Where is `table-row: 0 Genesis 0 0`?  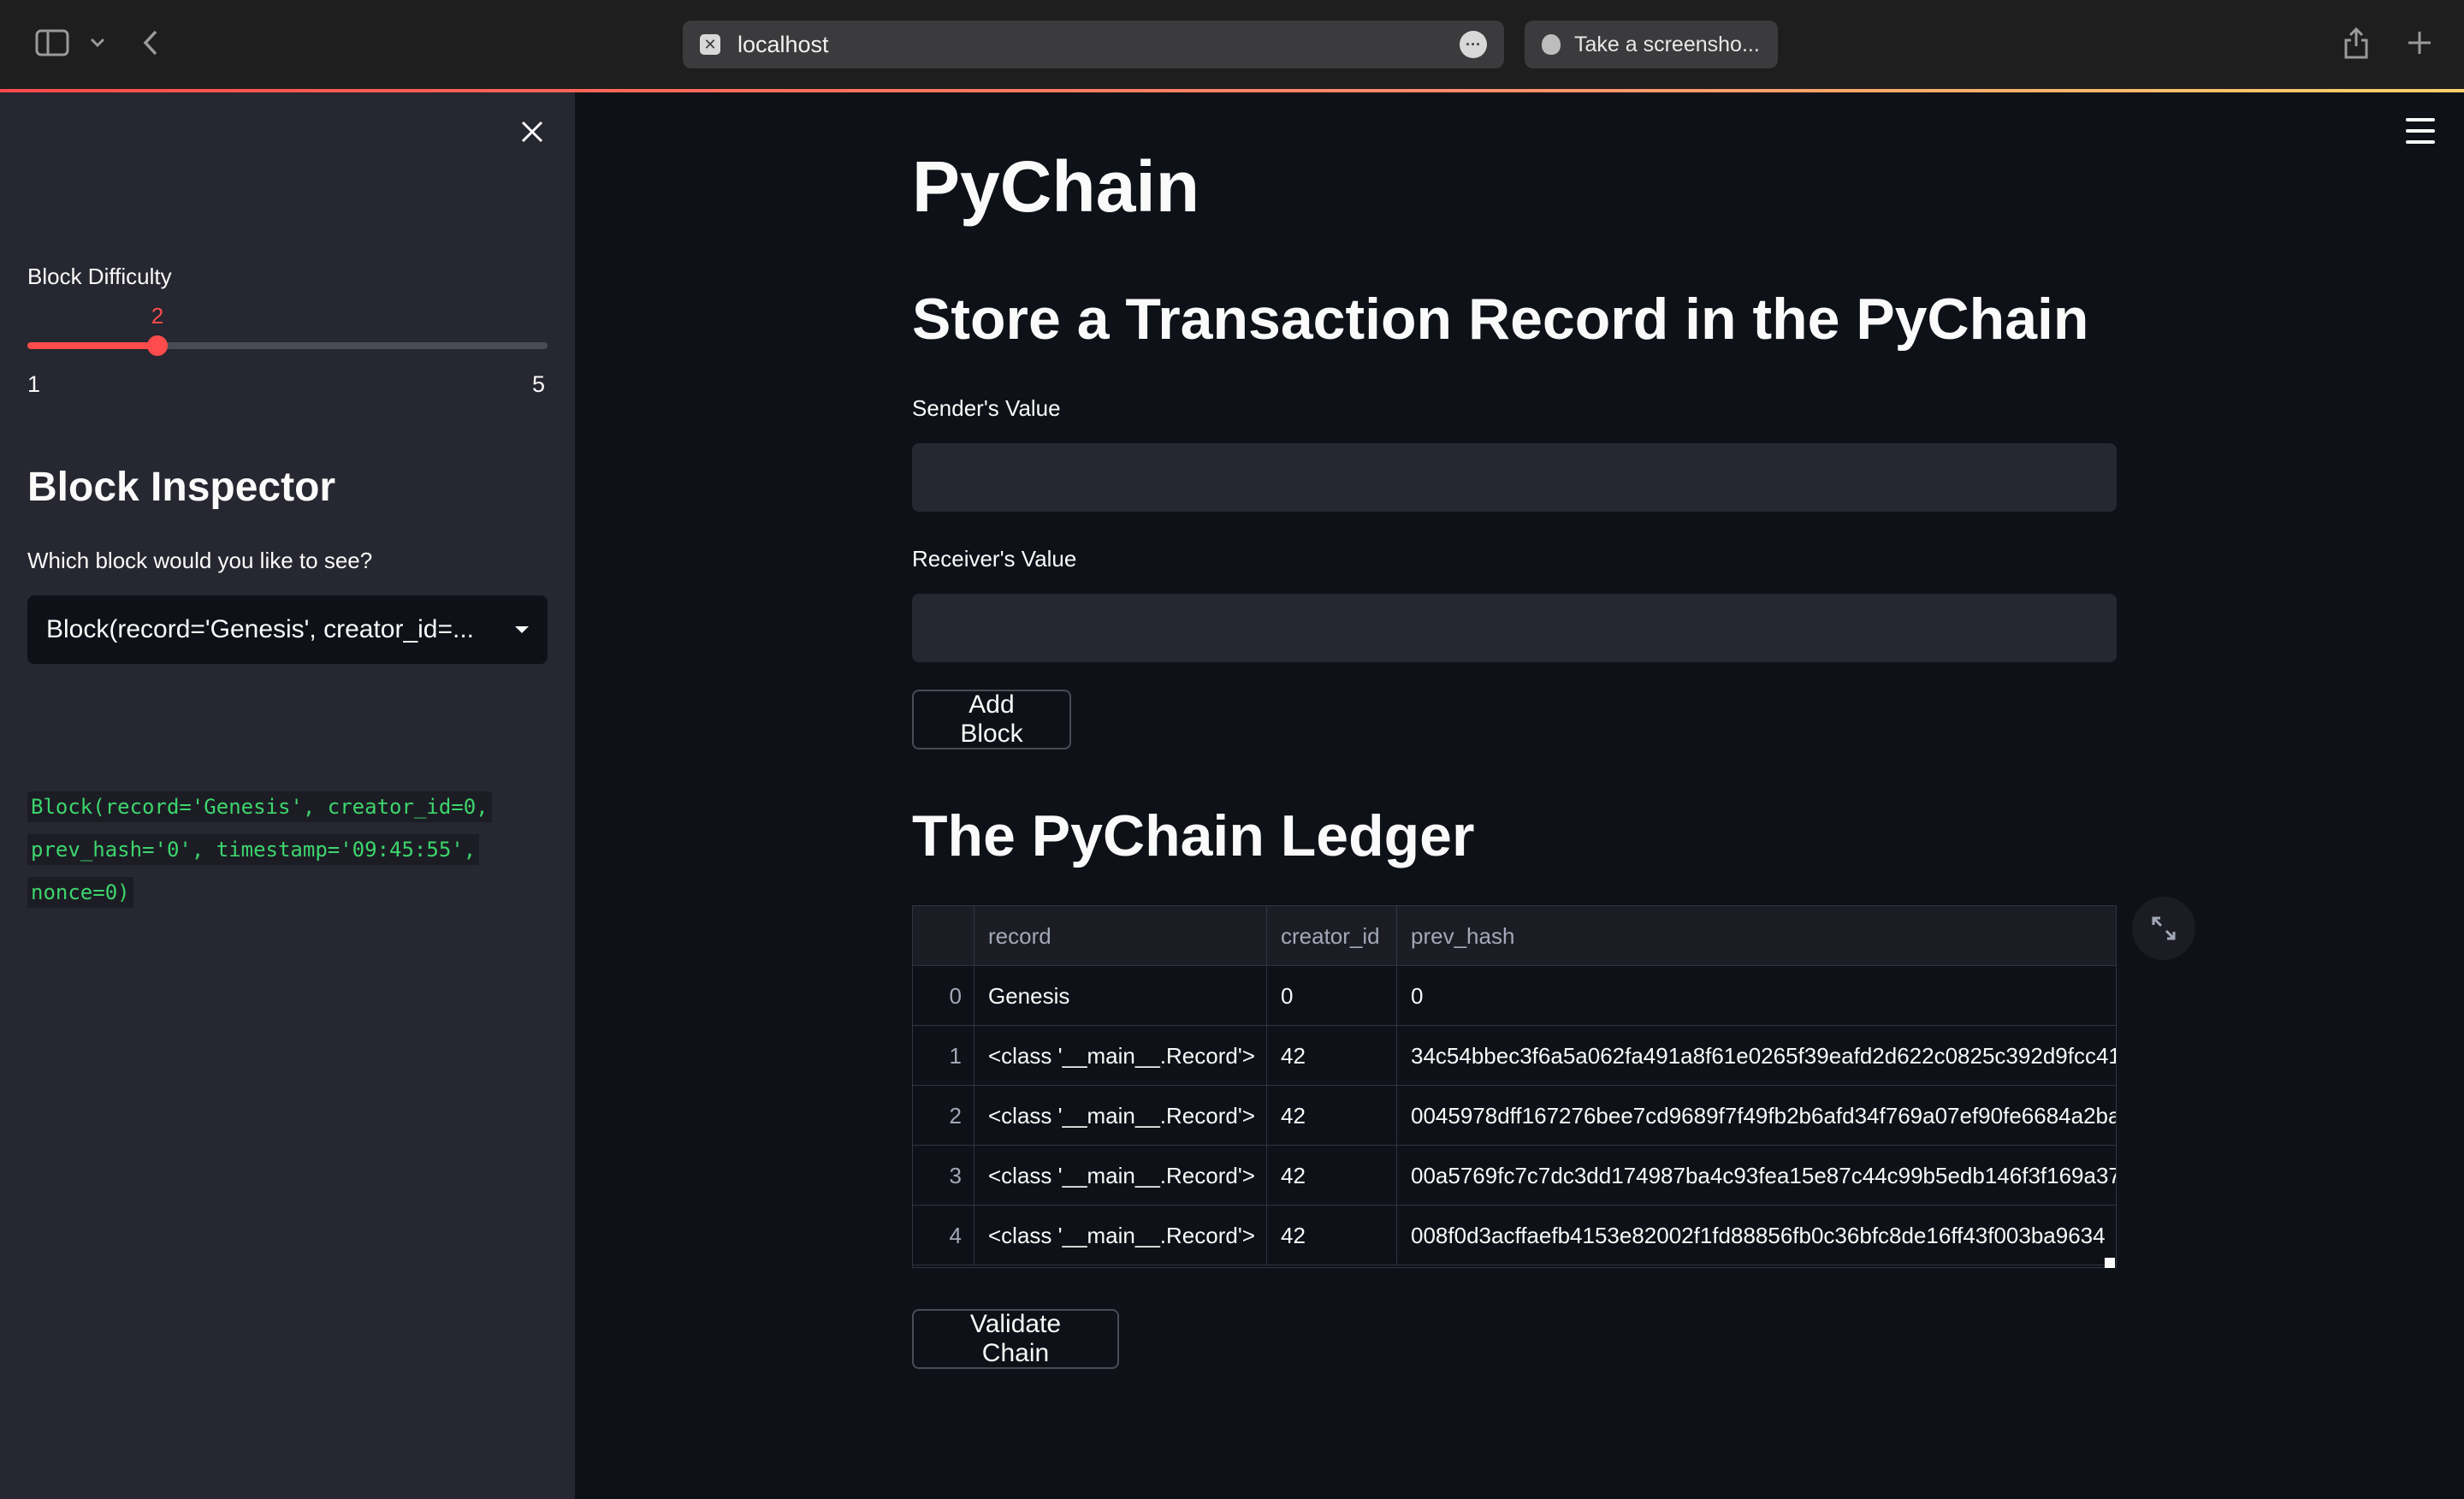 table-row: 0 Genesis 0 0 is located at coordinates (1514, 996).